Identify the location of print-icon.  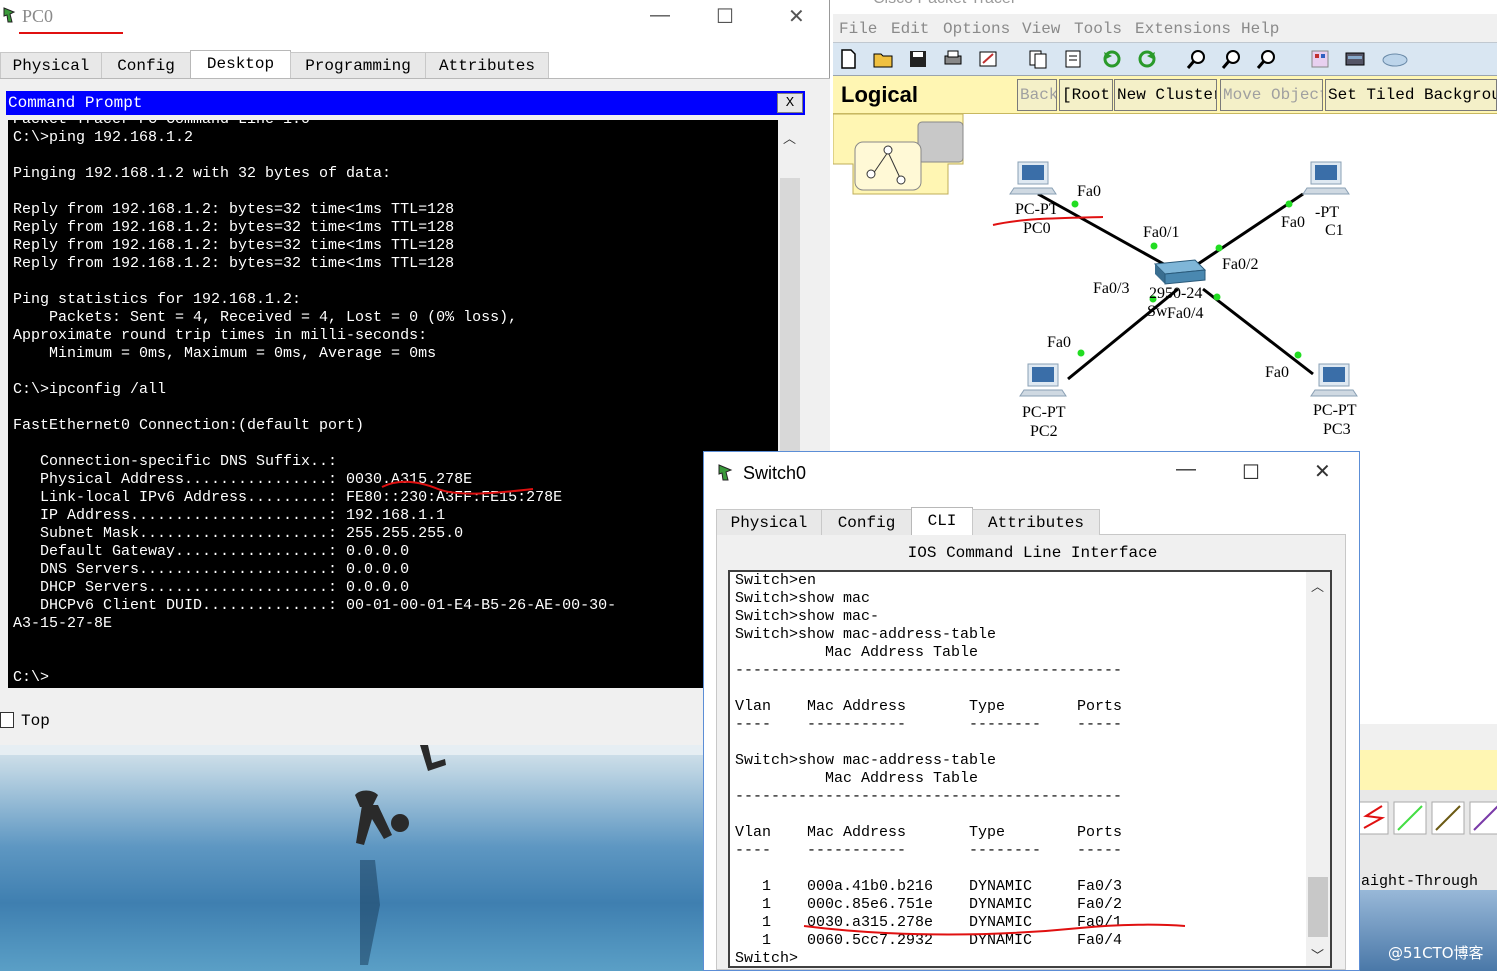
(953, 59).